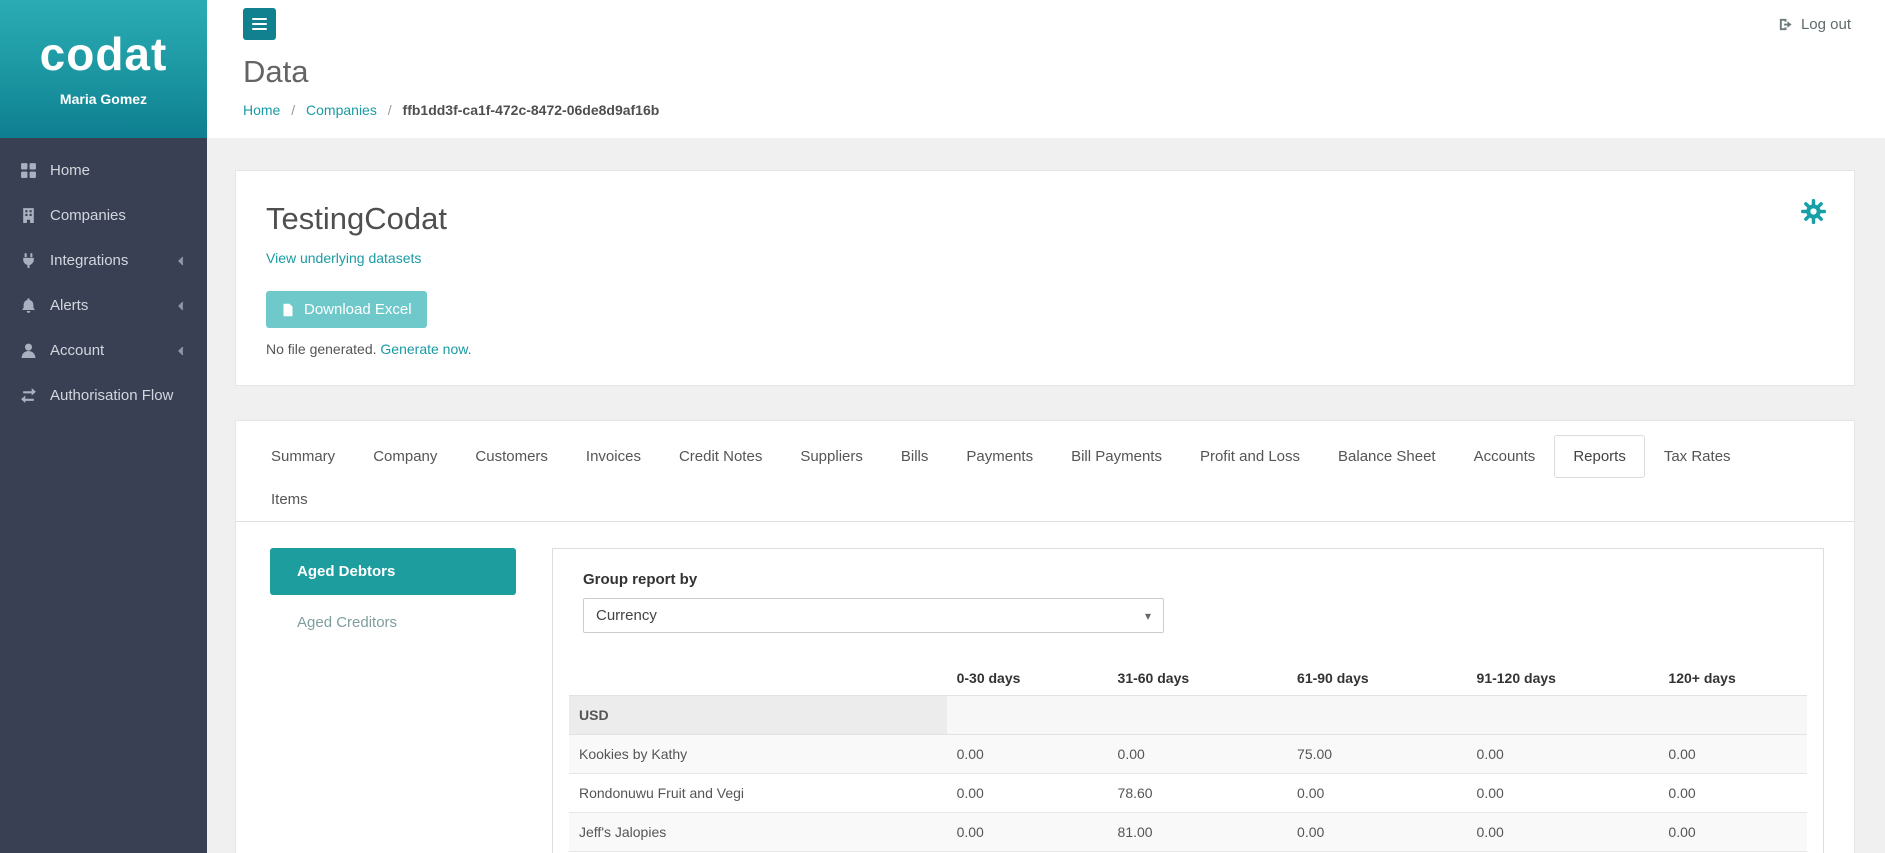 This screenshot has width=1885, height=853. Describe the element at coordinates (289, 499) in the screenshot. I see `tab-items: Items` at that location.